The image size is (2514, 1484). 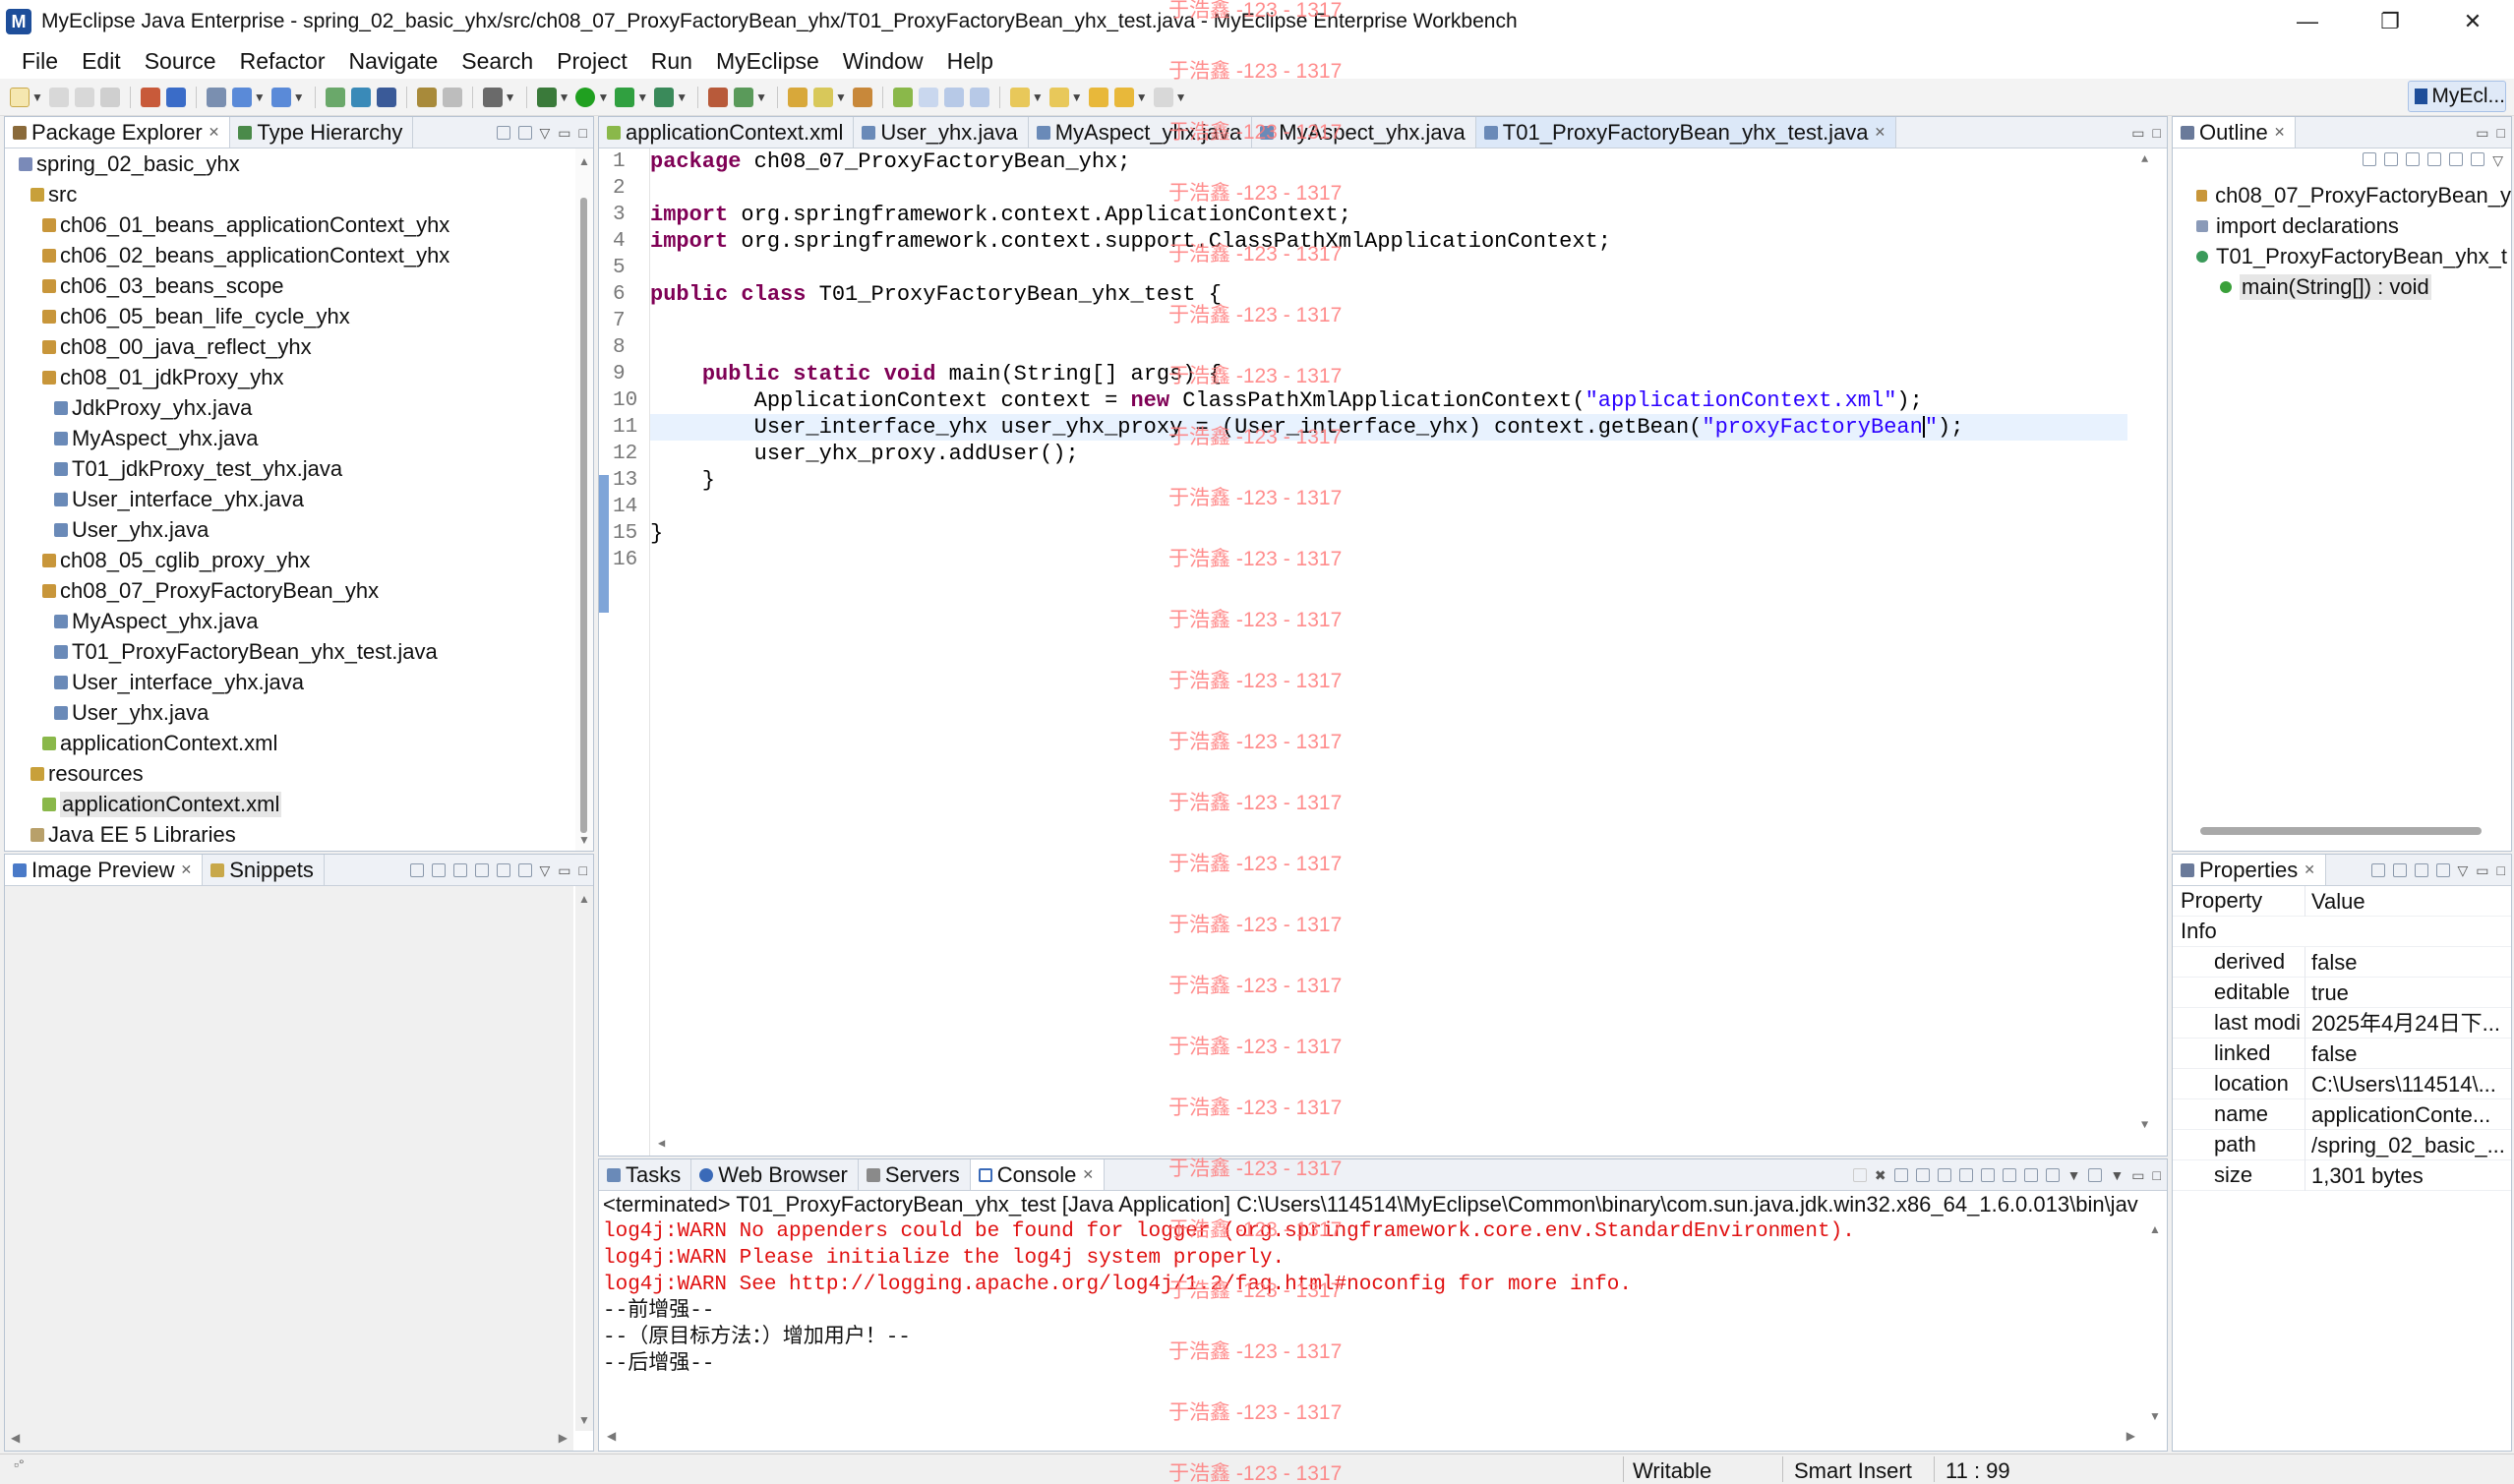 I want to click on tree-item: ch08_00_java_reflect_yhx, so click(x=290, y=347).